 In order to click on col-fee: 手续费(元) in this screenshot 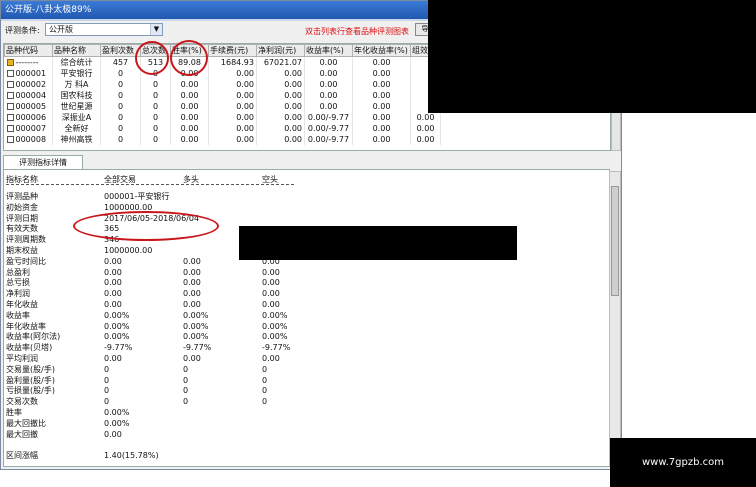, I will do `click(232, 50)`.